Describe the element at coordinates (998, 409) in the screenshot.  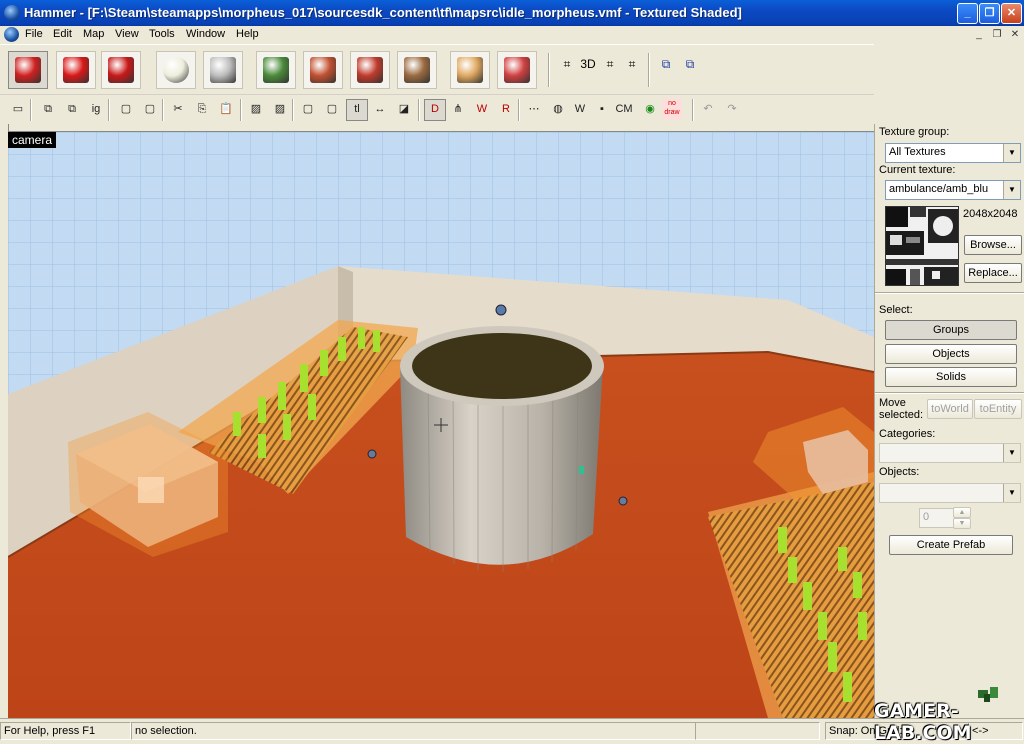
I see `to-entity-button: toEntity` at that location.